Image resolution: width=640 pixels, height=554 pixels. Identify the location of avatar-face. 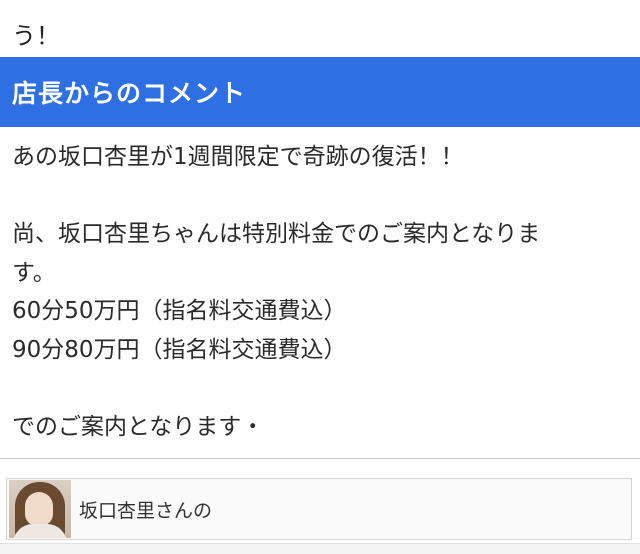
(39, 509).